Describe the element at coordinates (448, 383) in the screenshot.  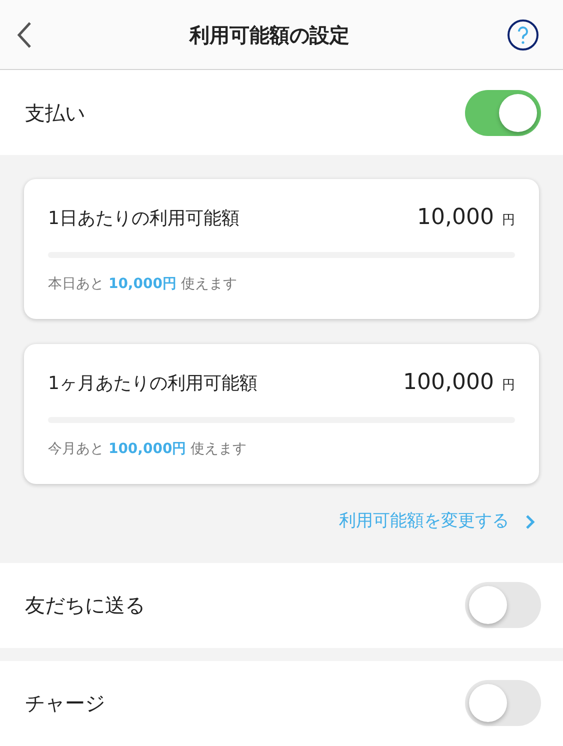
I see `limit-amount: 100,000` at that location.